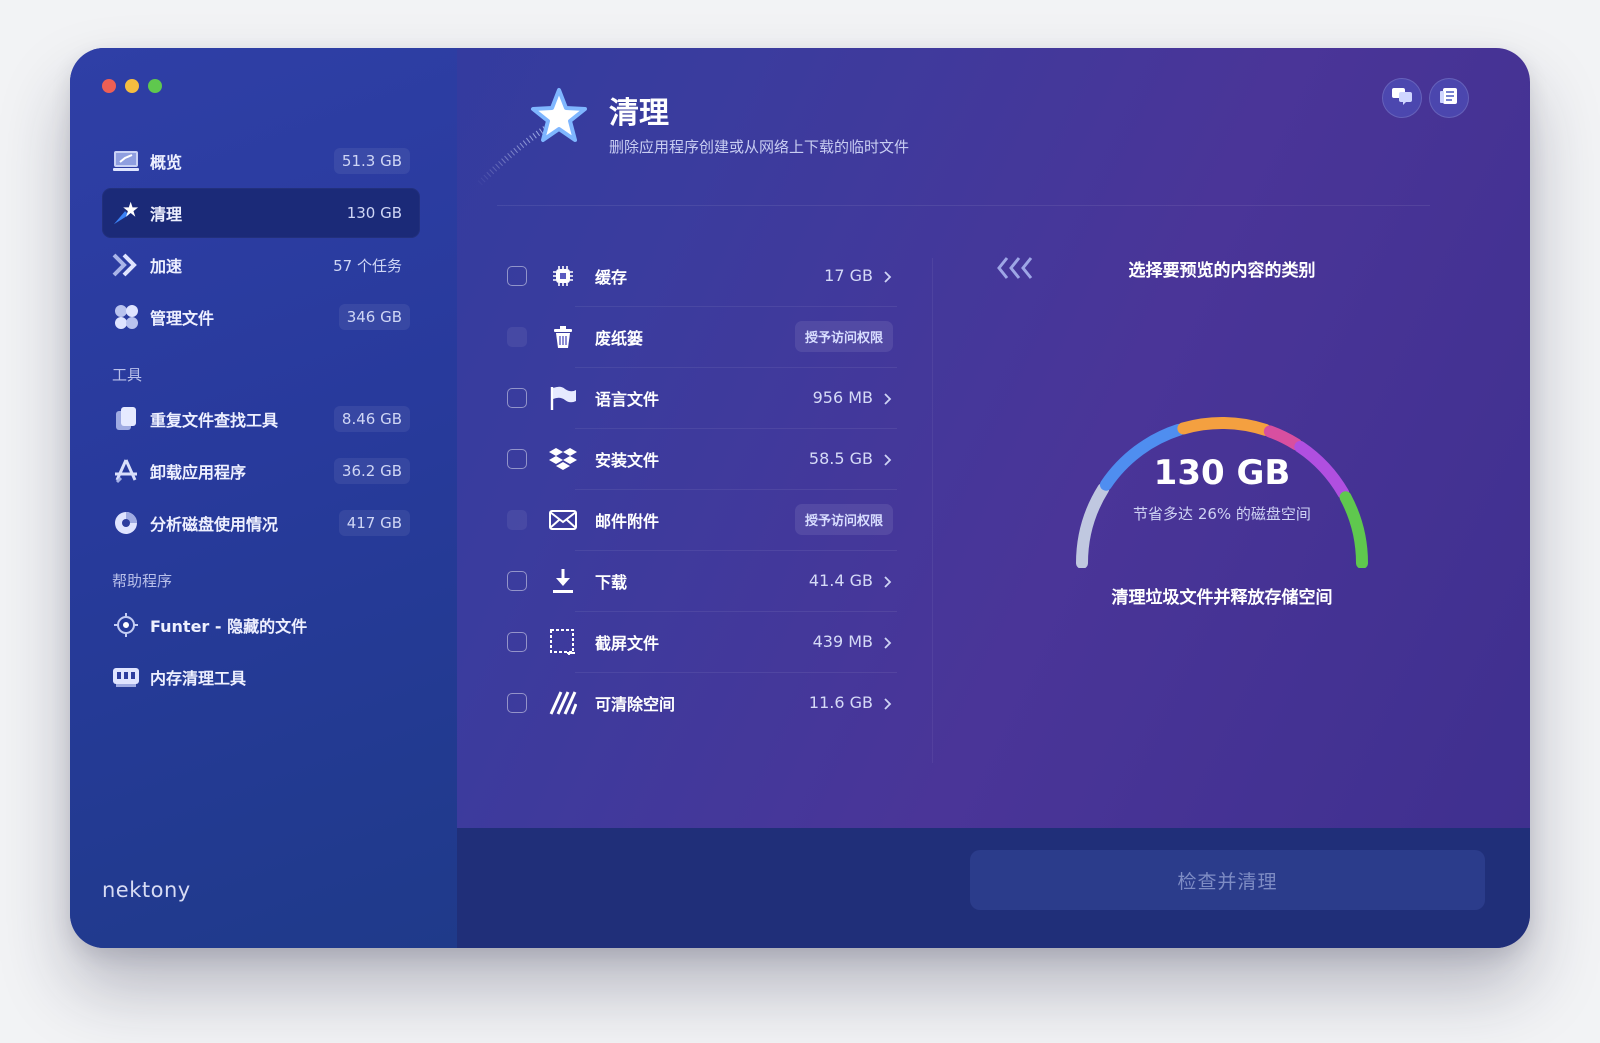 The width and height of the screenshot is (1600, 1043). What do you see at coordinates (214, 420) in the screenshot?
I see `sidebar-item-label: 重复文件查找工具` at bounding box center [214, 420].